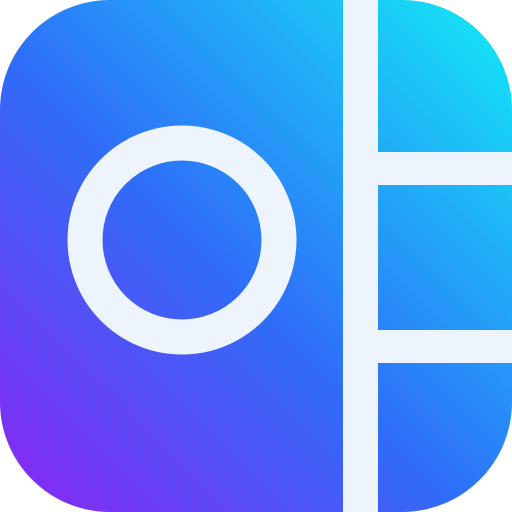 The height and width of the screenshot is (512, 512). What do you see at coordinates (427, 346) in the screenshot?
I see `horizontal-divider-bottom` at bounding box center [427, 346].